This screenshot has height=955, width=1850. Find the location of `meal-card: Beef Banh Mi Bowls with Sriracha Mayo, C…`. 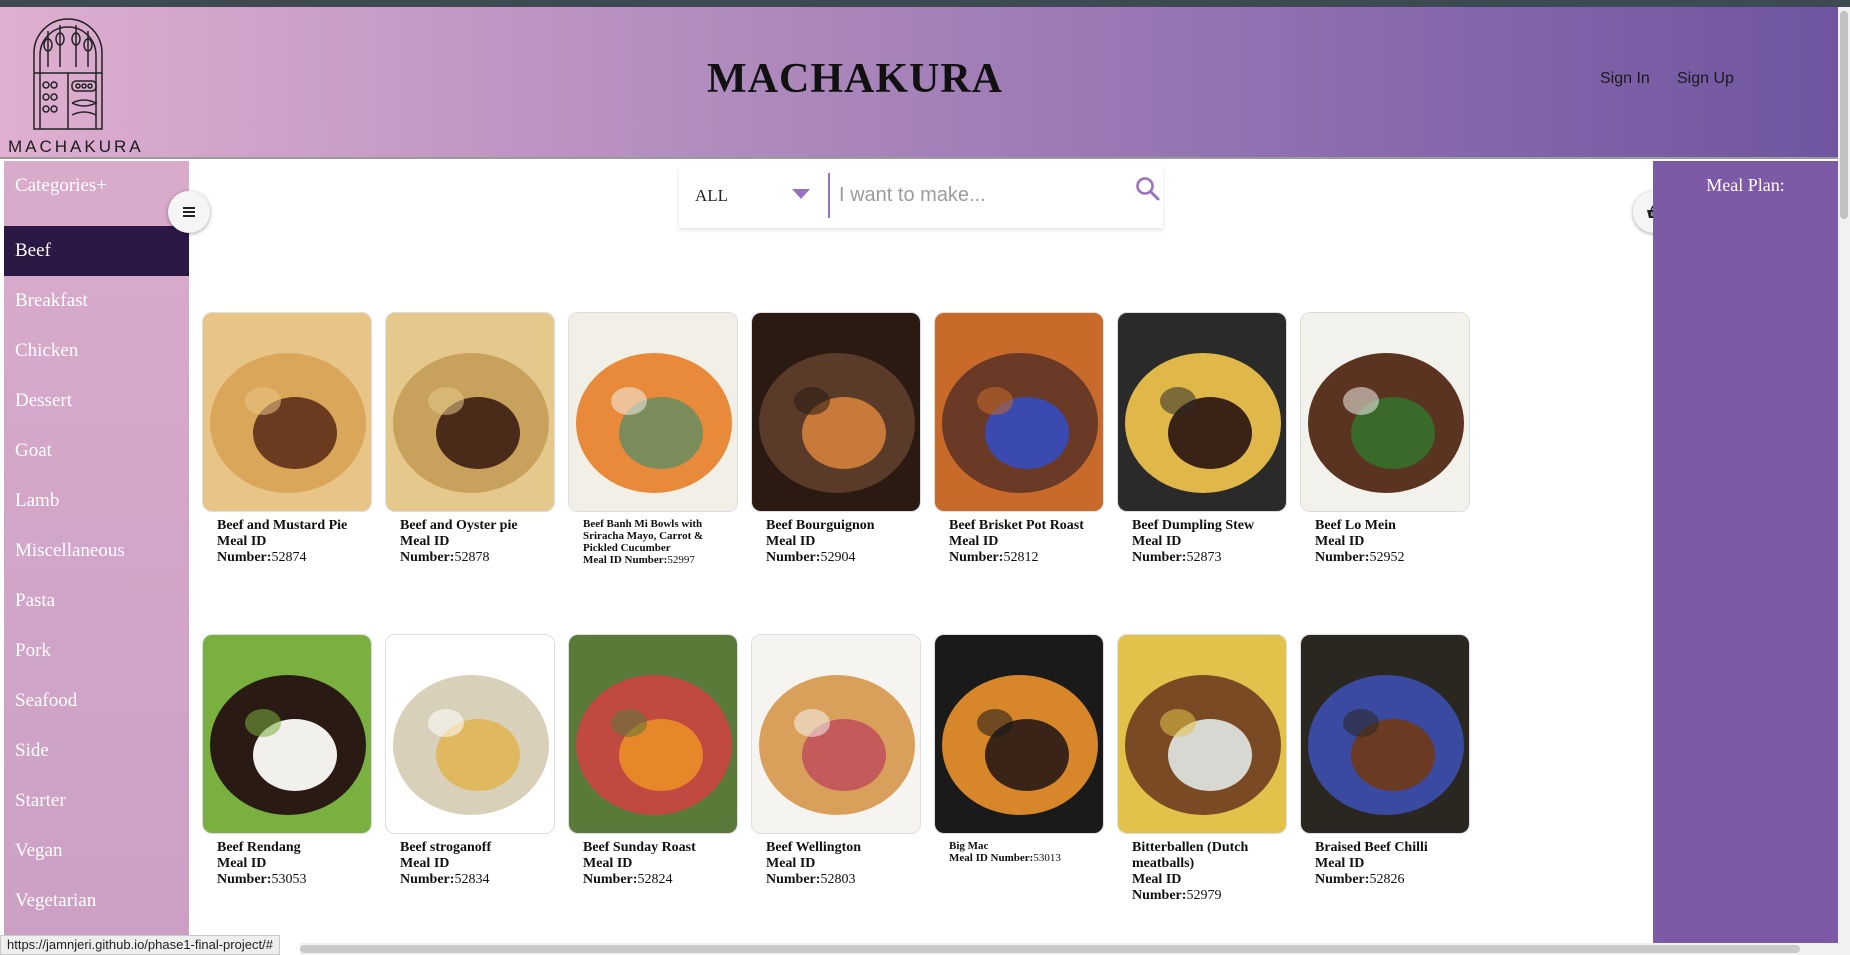

meal-card: Beef Banh Mi Bowls with Sriracha Mayo, C… is located at coordinates (654, 439).